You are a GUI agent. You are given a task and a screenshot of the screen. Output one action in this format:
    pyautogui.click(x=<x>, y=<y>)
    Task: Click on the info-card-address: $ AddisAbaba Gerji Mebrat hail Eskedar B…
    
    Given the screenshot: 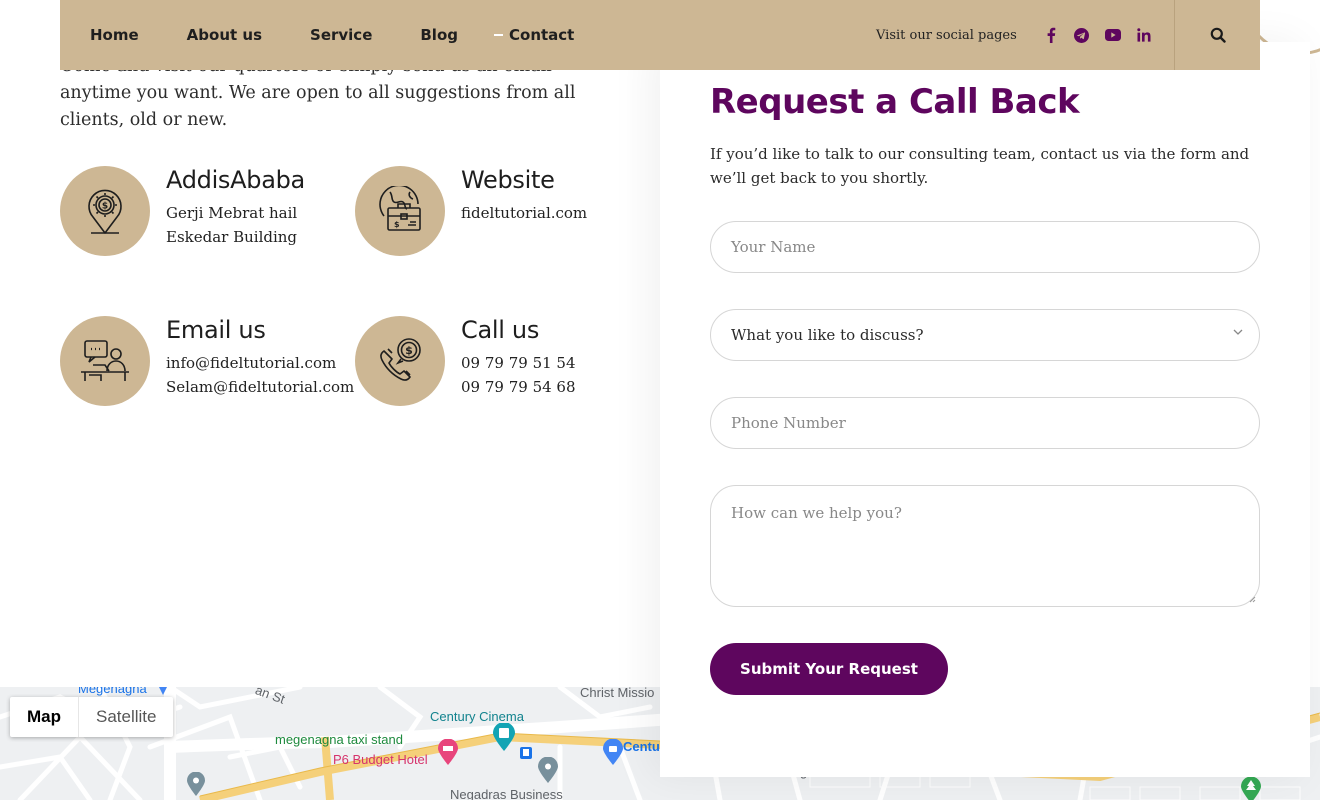 What is the action you would take?
    pyautogui.click(x=205, y=216)
    